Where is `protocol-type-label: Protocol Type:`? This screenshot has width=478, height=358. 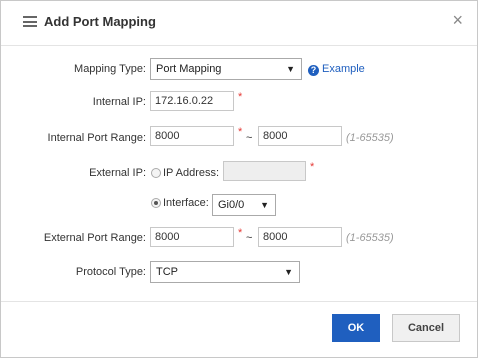 protocol-type-label: Protocol Type: is located at coordinates (110, 272).